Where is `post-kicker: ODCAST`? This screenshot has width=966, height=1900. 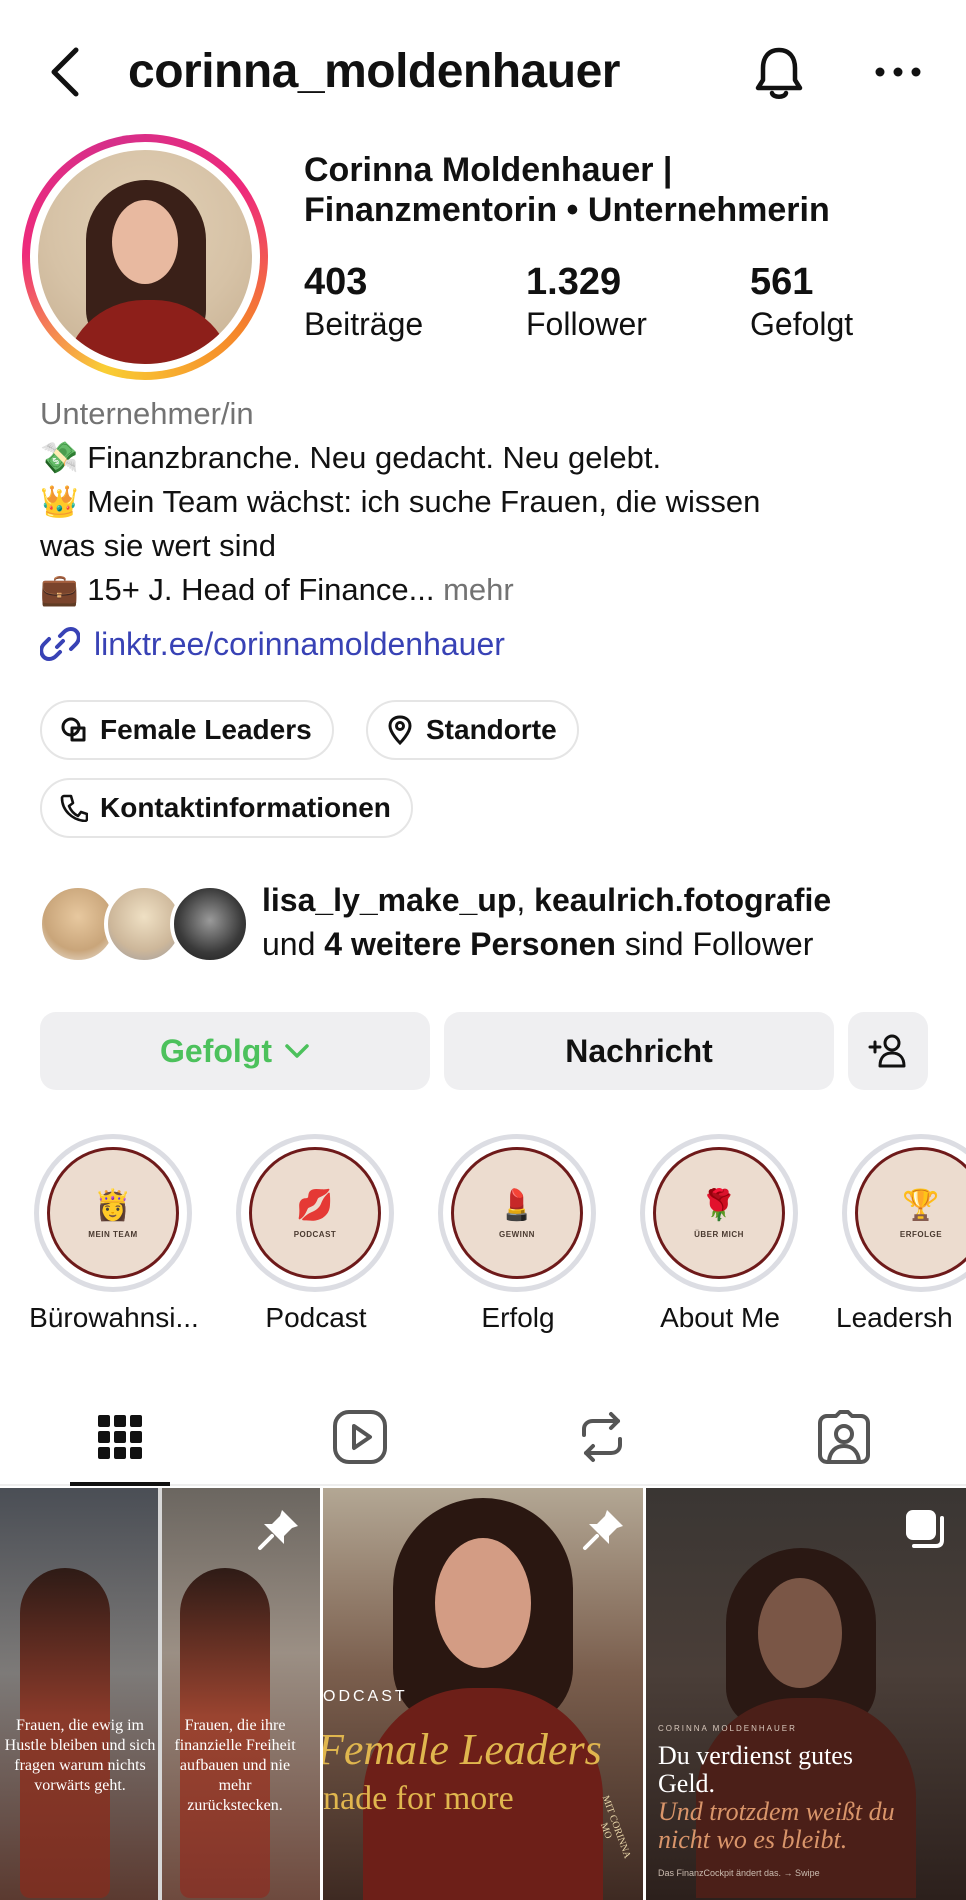 post-kicker: ODCAST is located at coordinates (365, 1696).